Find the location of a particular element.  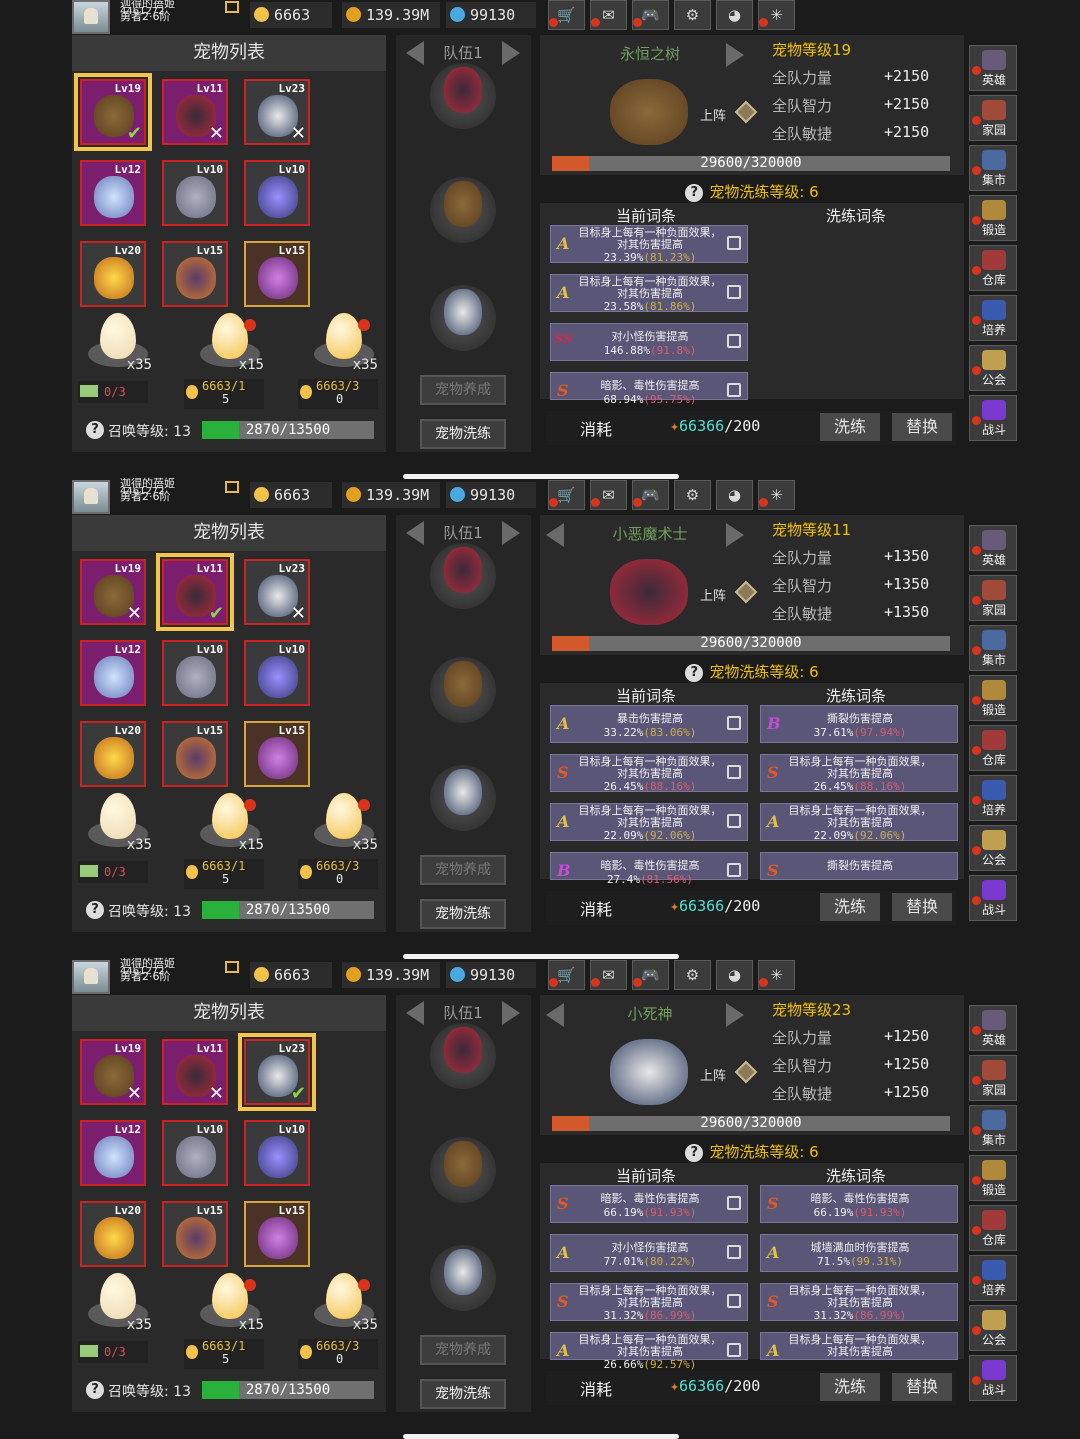

current-affix: A 目标身上每有一种负面效果，对其伤害提高 22.09%(92.06%) is located at coordinates (649, 822).